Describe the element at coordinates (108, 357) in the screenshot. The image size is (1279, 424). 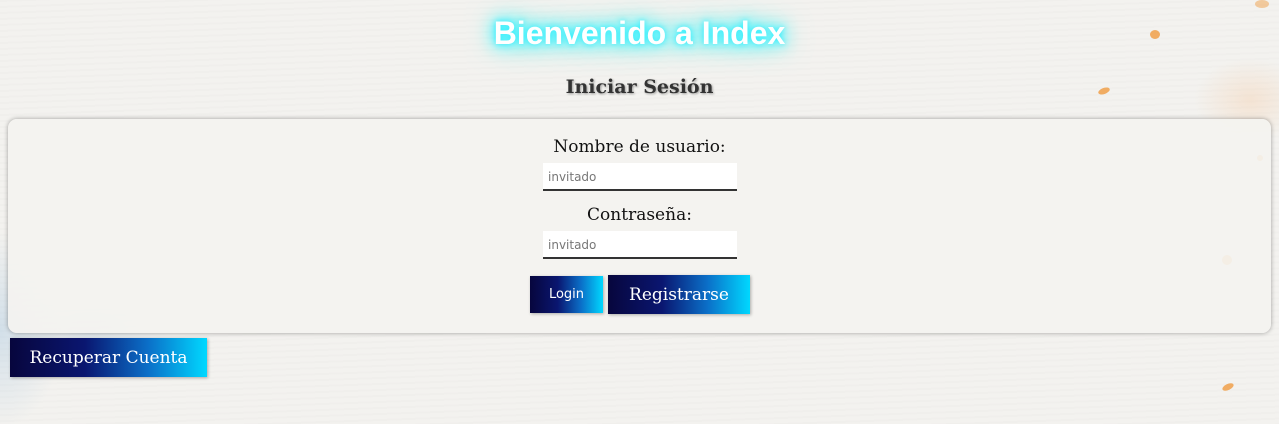
I see `recover-account-button: Recuperar Cuenta` at that location.